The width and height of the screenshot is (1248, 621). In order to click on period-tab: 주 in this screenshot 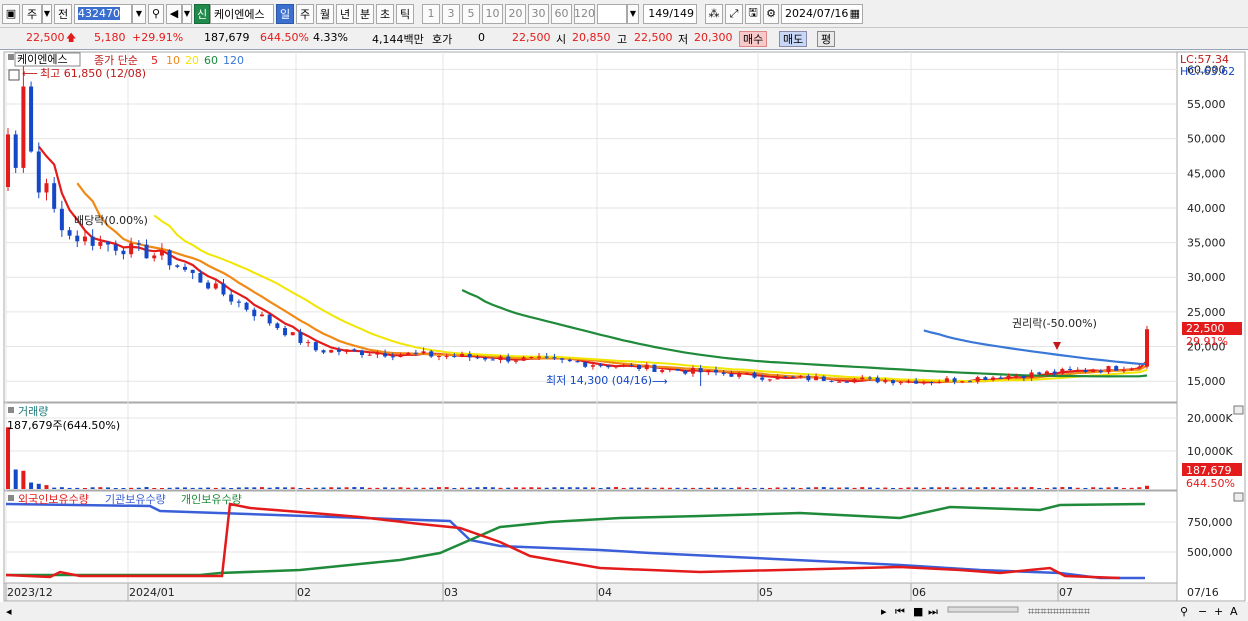, I will do `click(305, 13)`.